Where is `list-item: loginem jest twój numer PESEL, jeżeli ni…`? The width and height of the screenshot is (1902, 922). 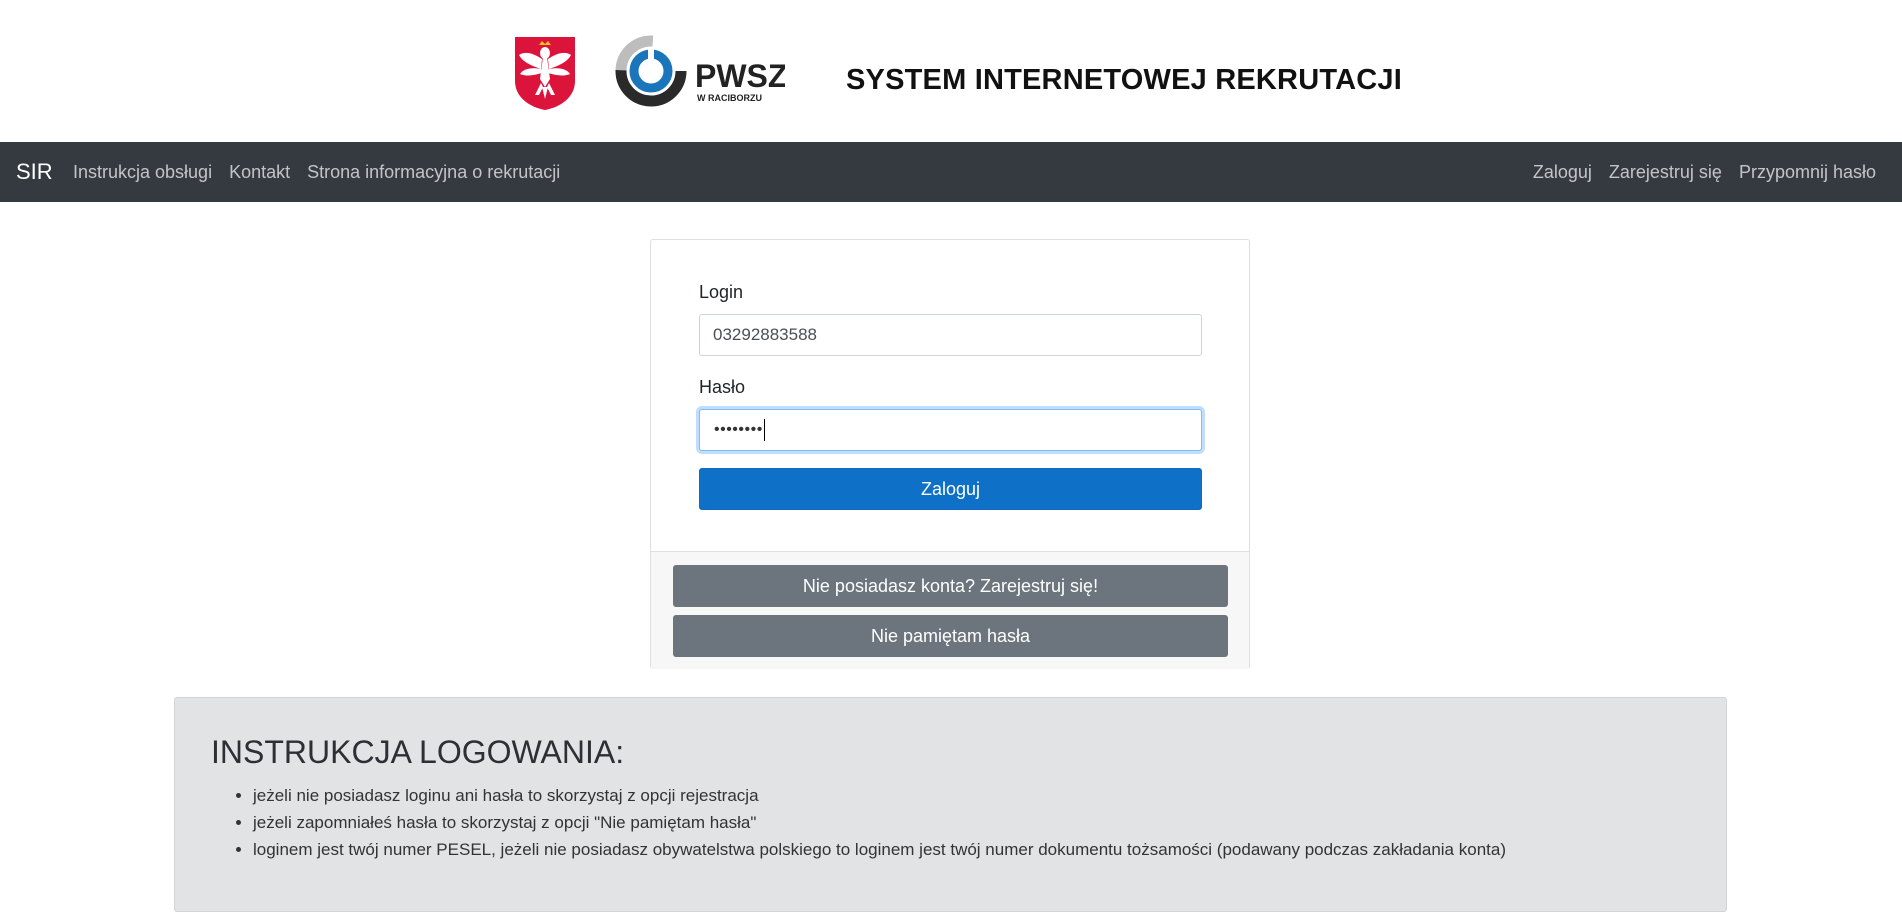 list-item: loginem jest twój numer PESEL, jeżeli ni… is located at coordinates (879, 849).